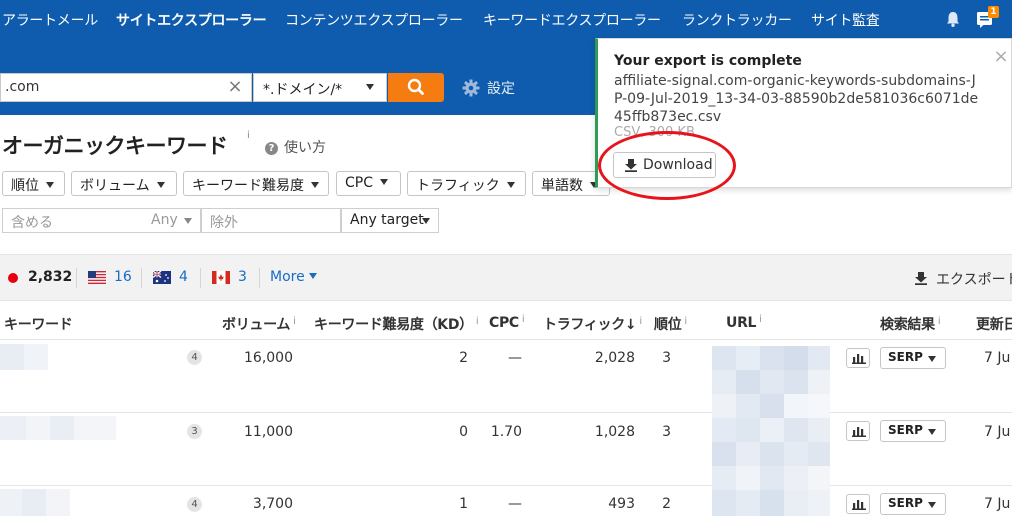 This screenshot has width=1012, height=516. Describe the element at coordinates (126, 87) in the screenshot. I see `target-url-input: .com` at that location.